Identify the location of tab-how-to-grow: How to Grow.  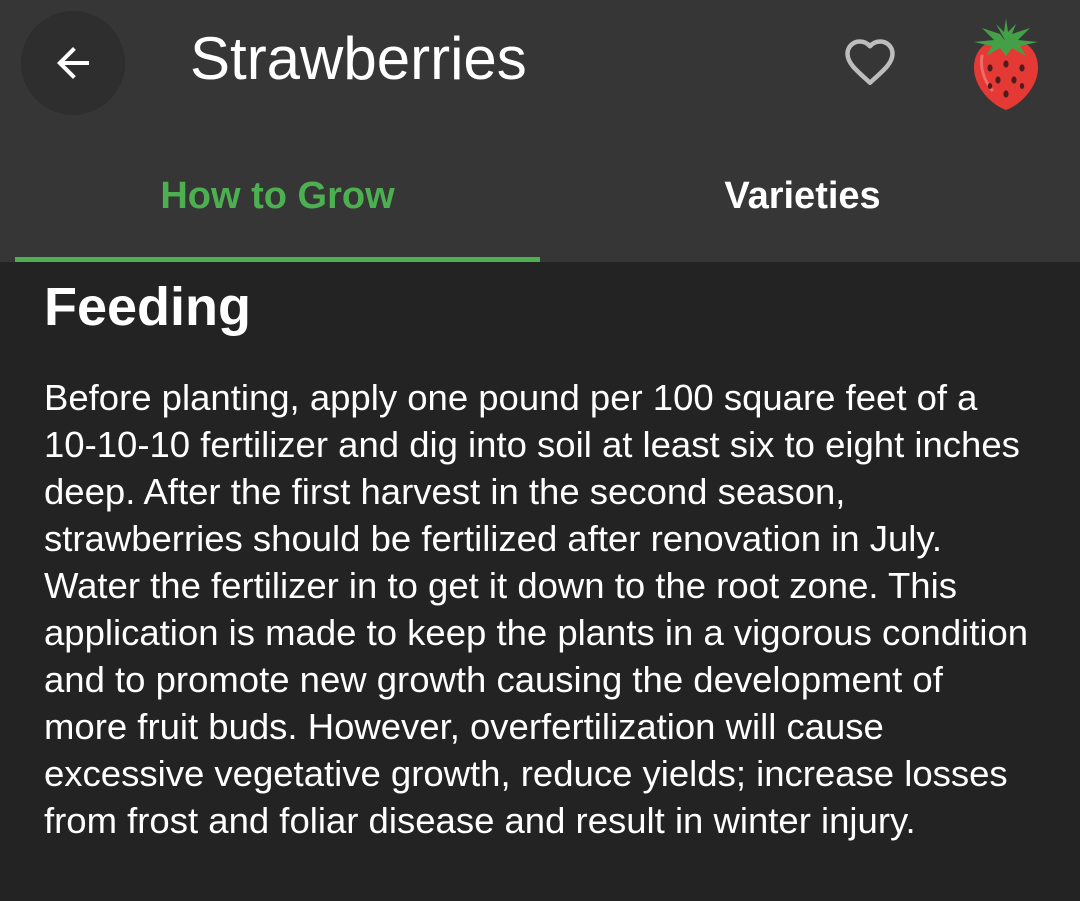
(277, 216).